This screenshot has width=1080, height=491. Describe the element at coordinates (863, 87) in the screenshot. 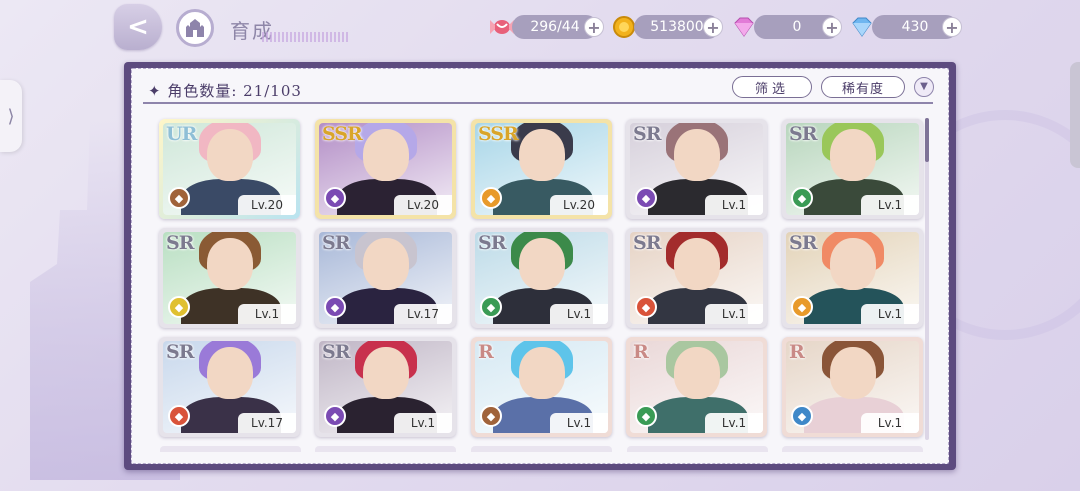

I see `rarity-sort-button: 稀有度` at that location.